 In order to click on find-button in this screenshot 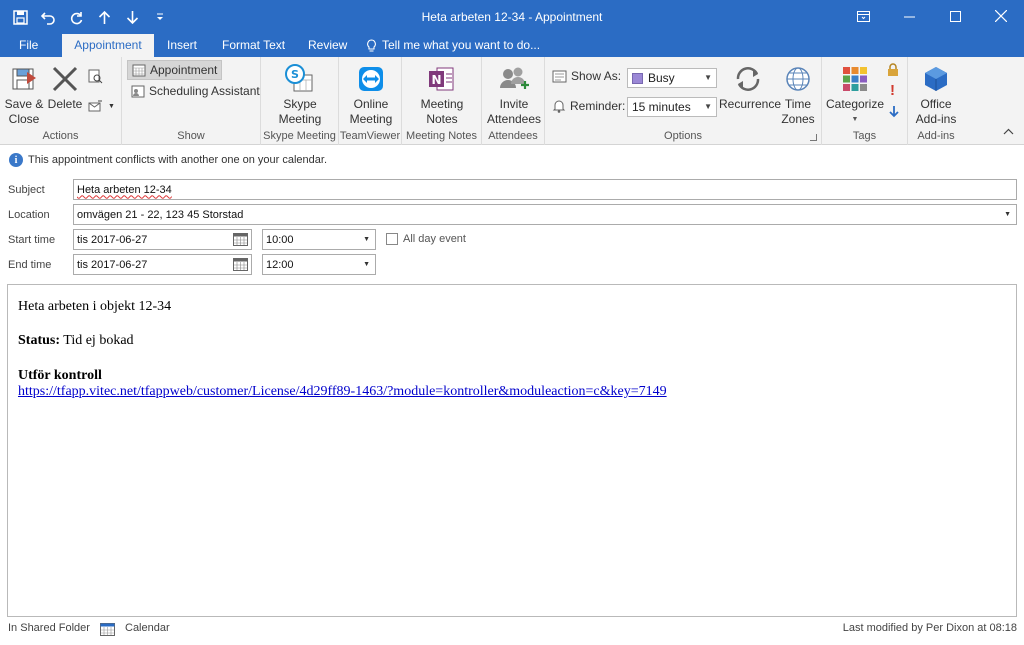, I will do `click(95, 76)`.